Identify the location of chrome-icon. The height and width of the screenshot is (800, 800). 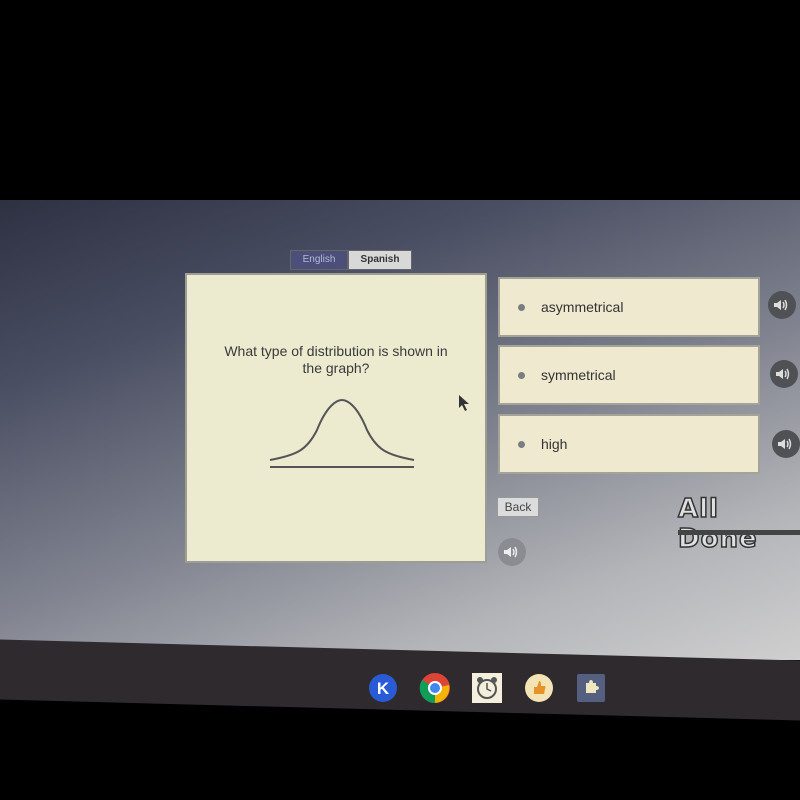
(435, 688).